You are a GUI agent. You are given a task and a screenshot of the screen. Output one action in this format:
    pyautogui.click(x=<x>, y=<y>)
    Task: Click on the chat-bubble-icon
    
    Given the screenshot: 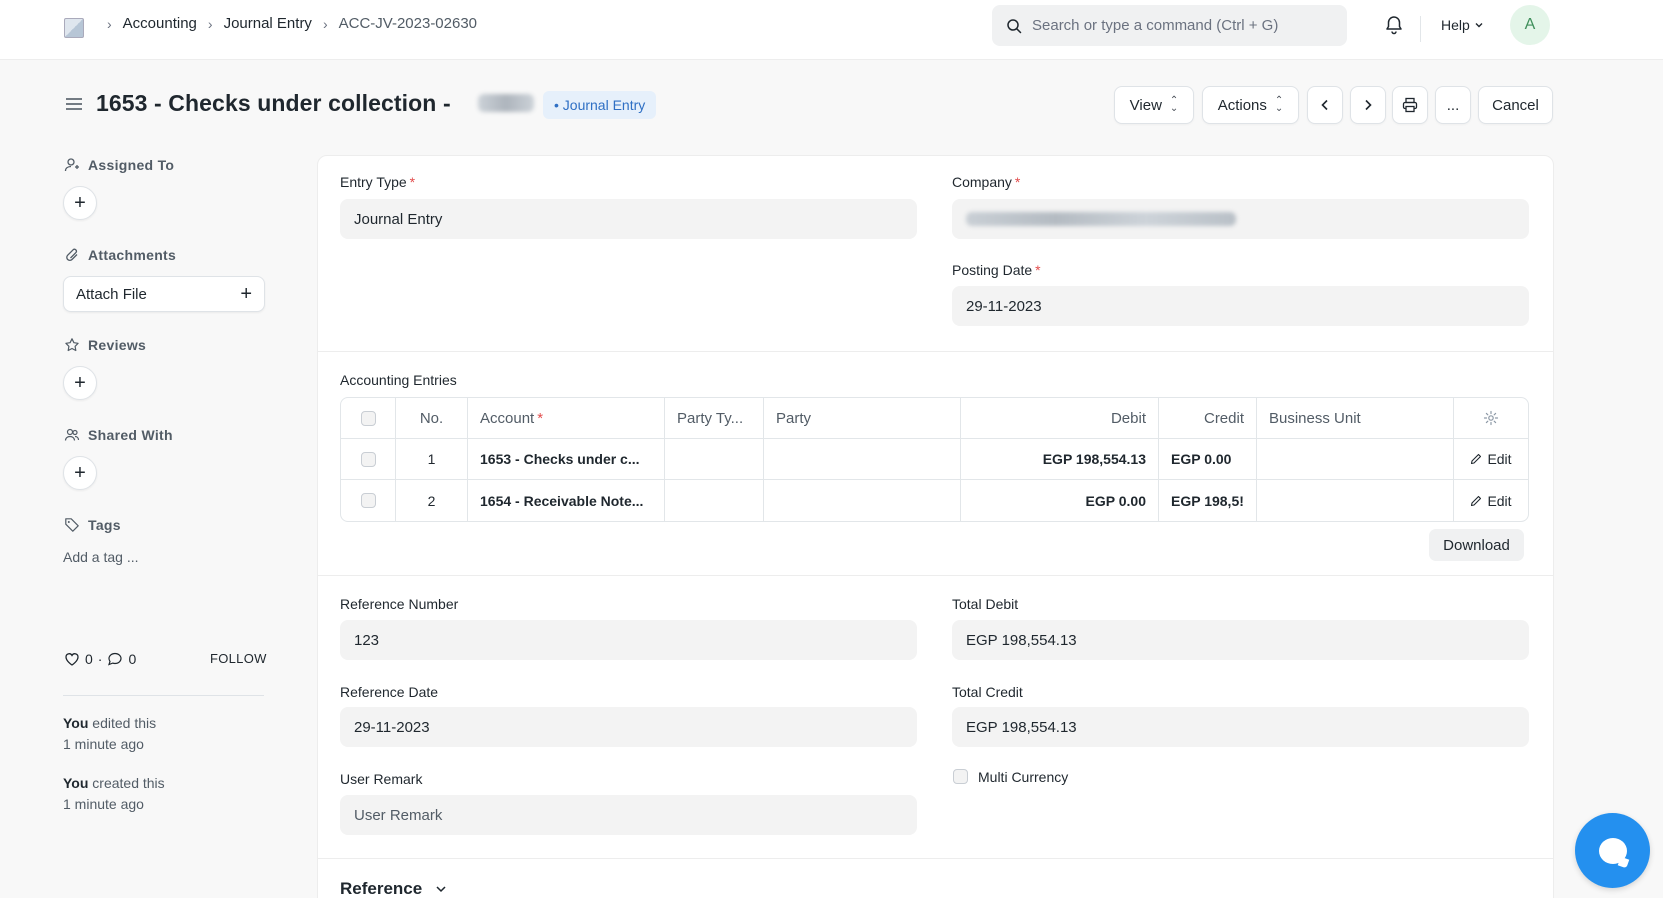 What is the action you would take?
    pyautogui.click(x=1612, y=850)
    